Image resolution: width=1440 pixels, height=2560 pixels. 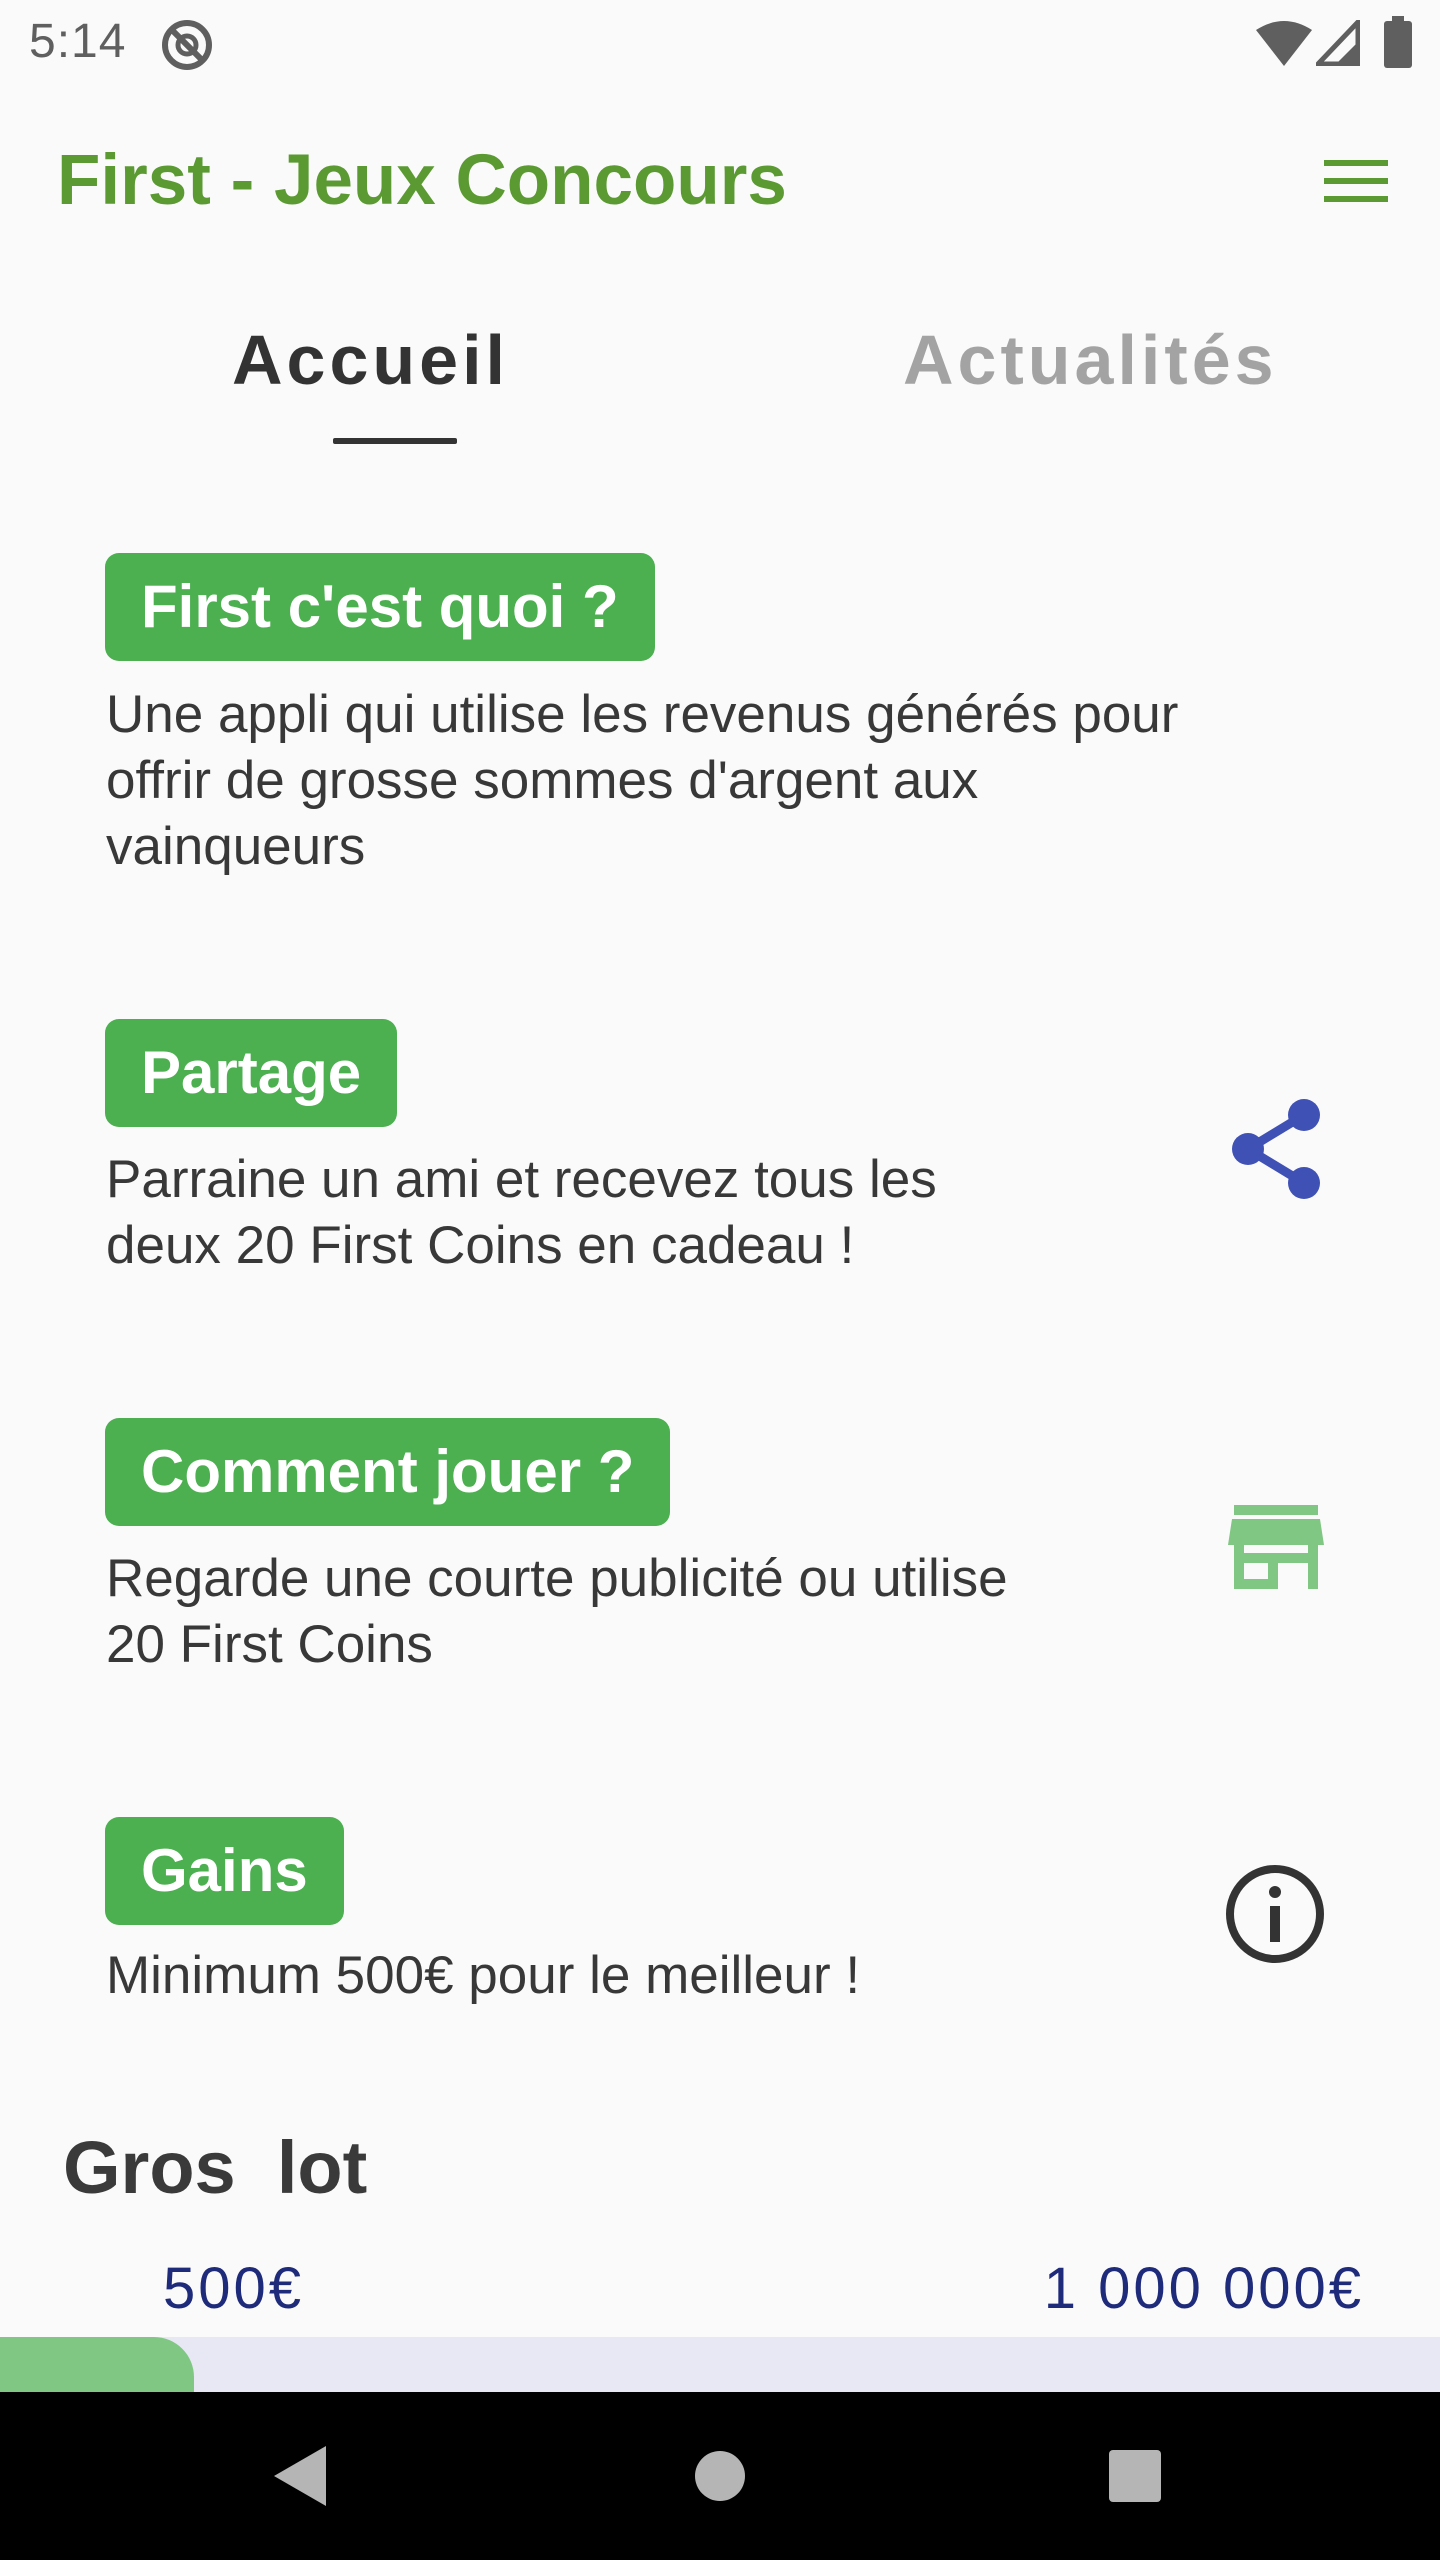 What do you see at coordinates (251, 1073) in the screenshot?
I see `card-title-partage: Partage` at bounding box center [251, 1073].